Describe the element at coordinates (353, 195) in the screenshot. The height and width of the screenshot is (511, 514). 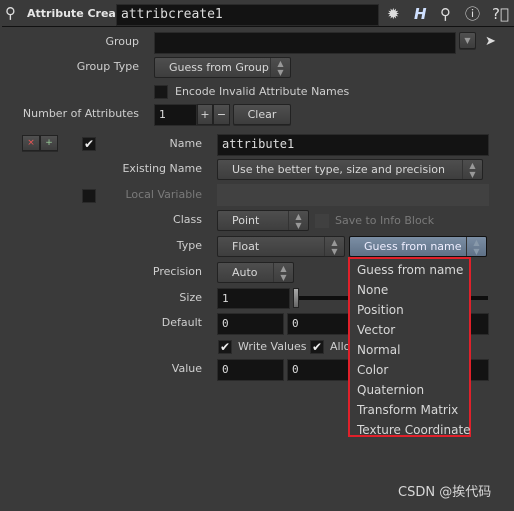
I see `local-variable-field` at that location.